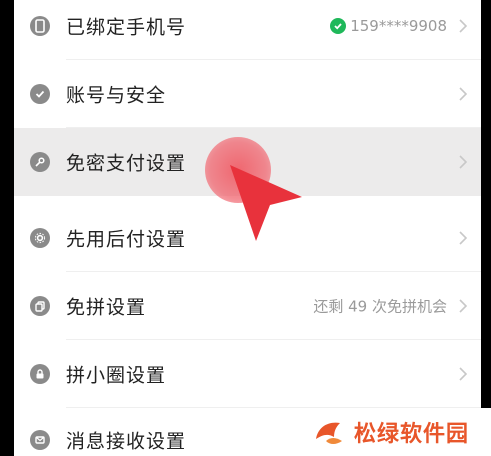  I want to click on settings-item-label: 免拼设置, so click(106, 307).